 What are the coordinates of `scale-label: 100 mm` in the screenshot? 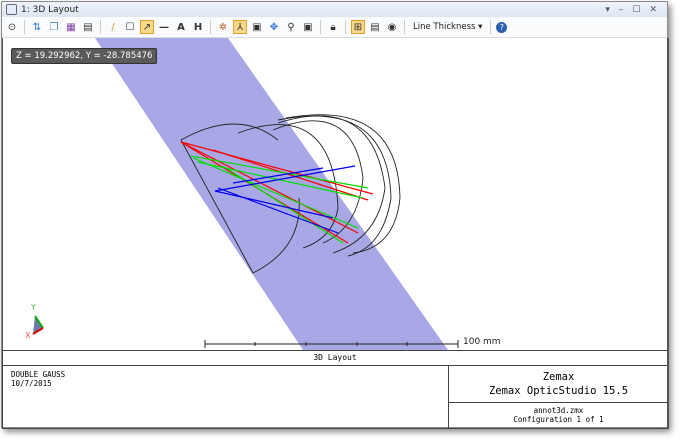 It's located at (482, 342).